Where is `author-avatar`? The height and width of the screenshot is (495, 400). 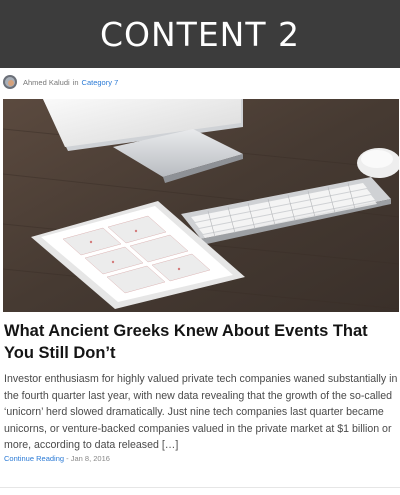 author-avatar is located at coordinates (10, 82).